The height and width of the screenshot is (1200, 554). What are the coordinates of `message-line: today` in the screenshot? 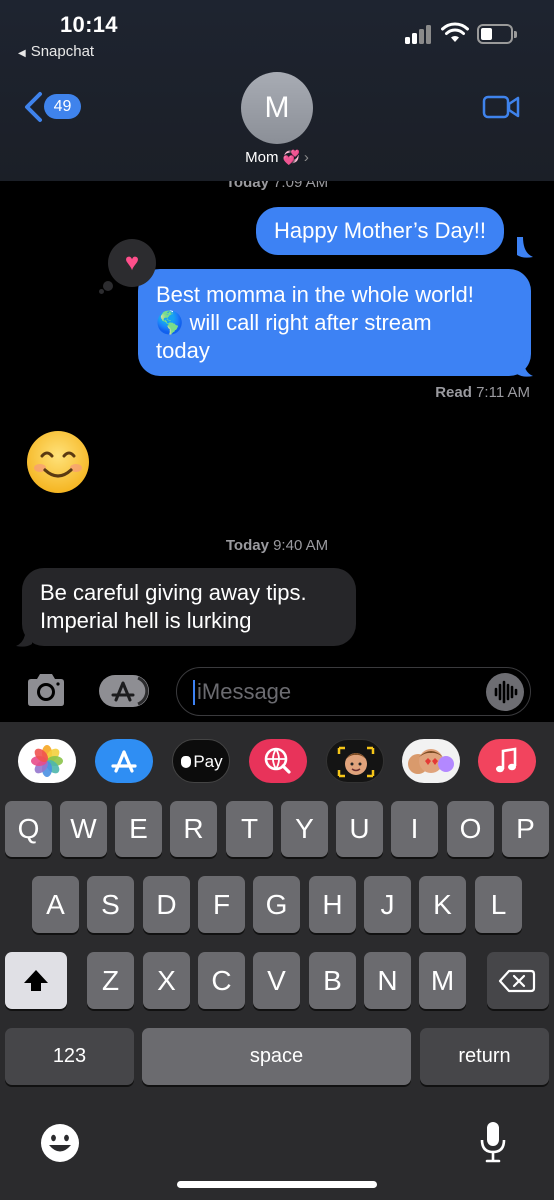 It's located at (183, 350).